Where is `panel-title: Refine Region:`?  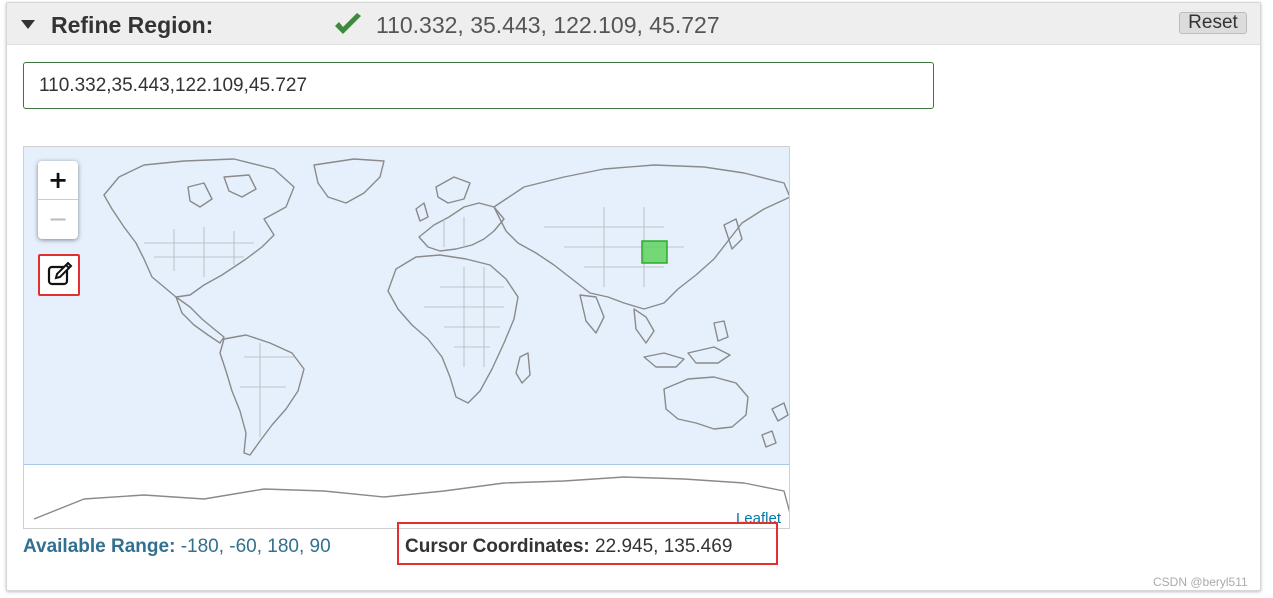
panel-title: Refine Region: is located at coordinates (132, 25).